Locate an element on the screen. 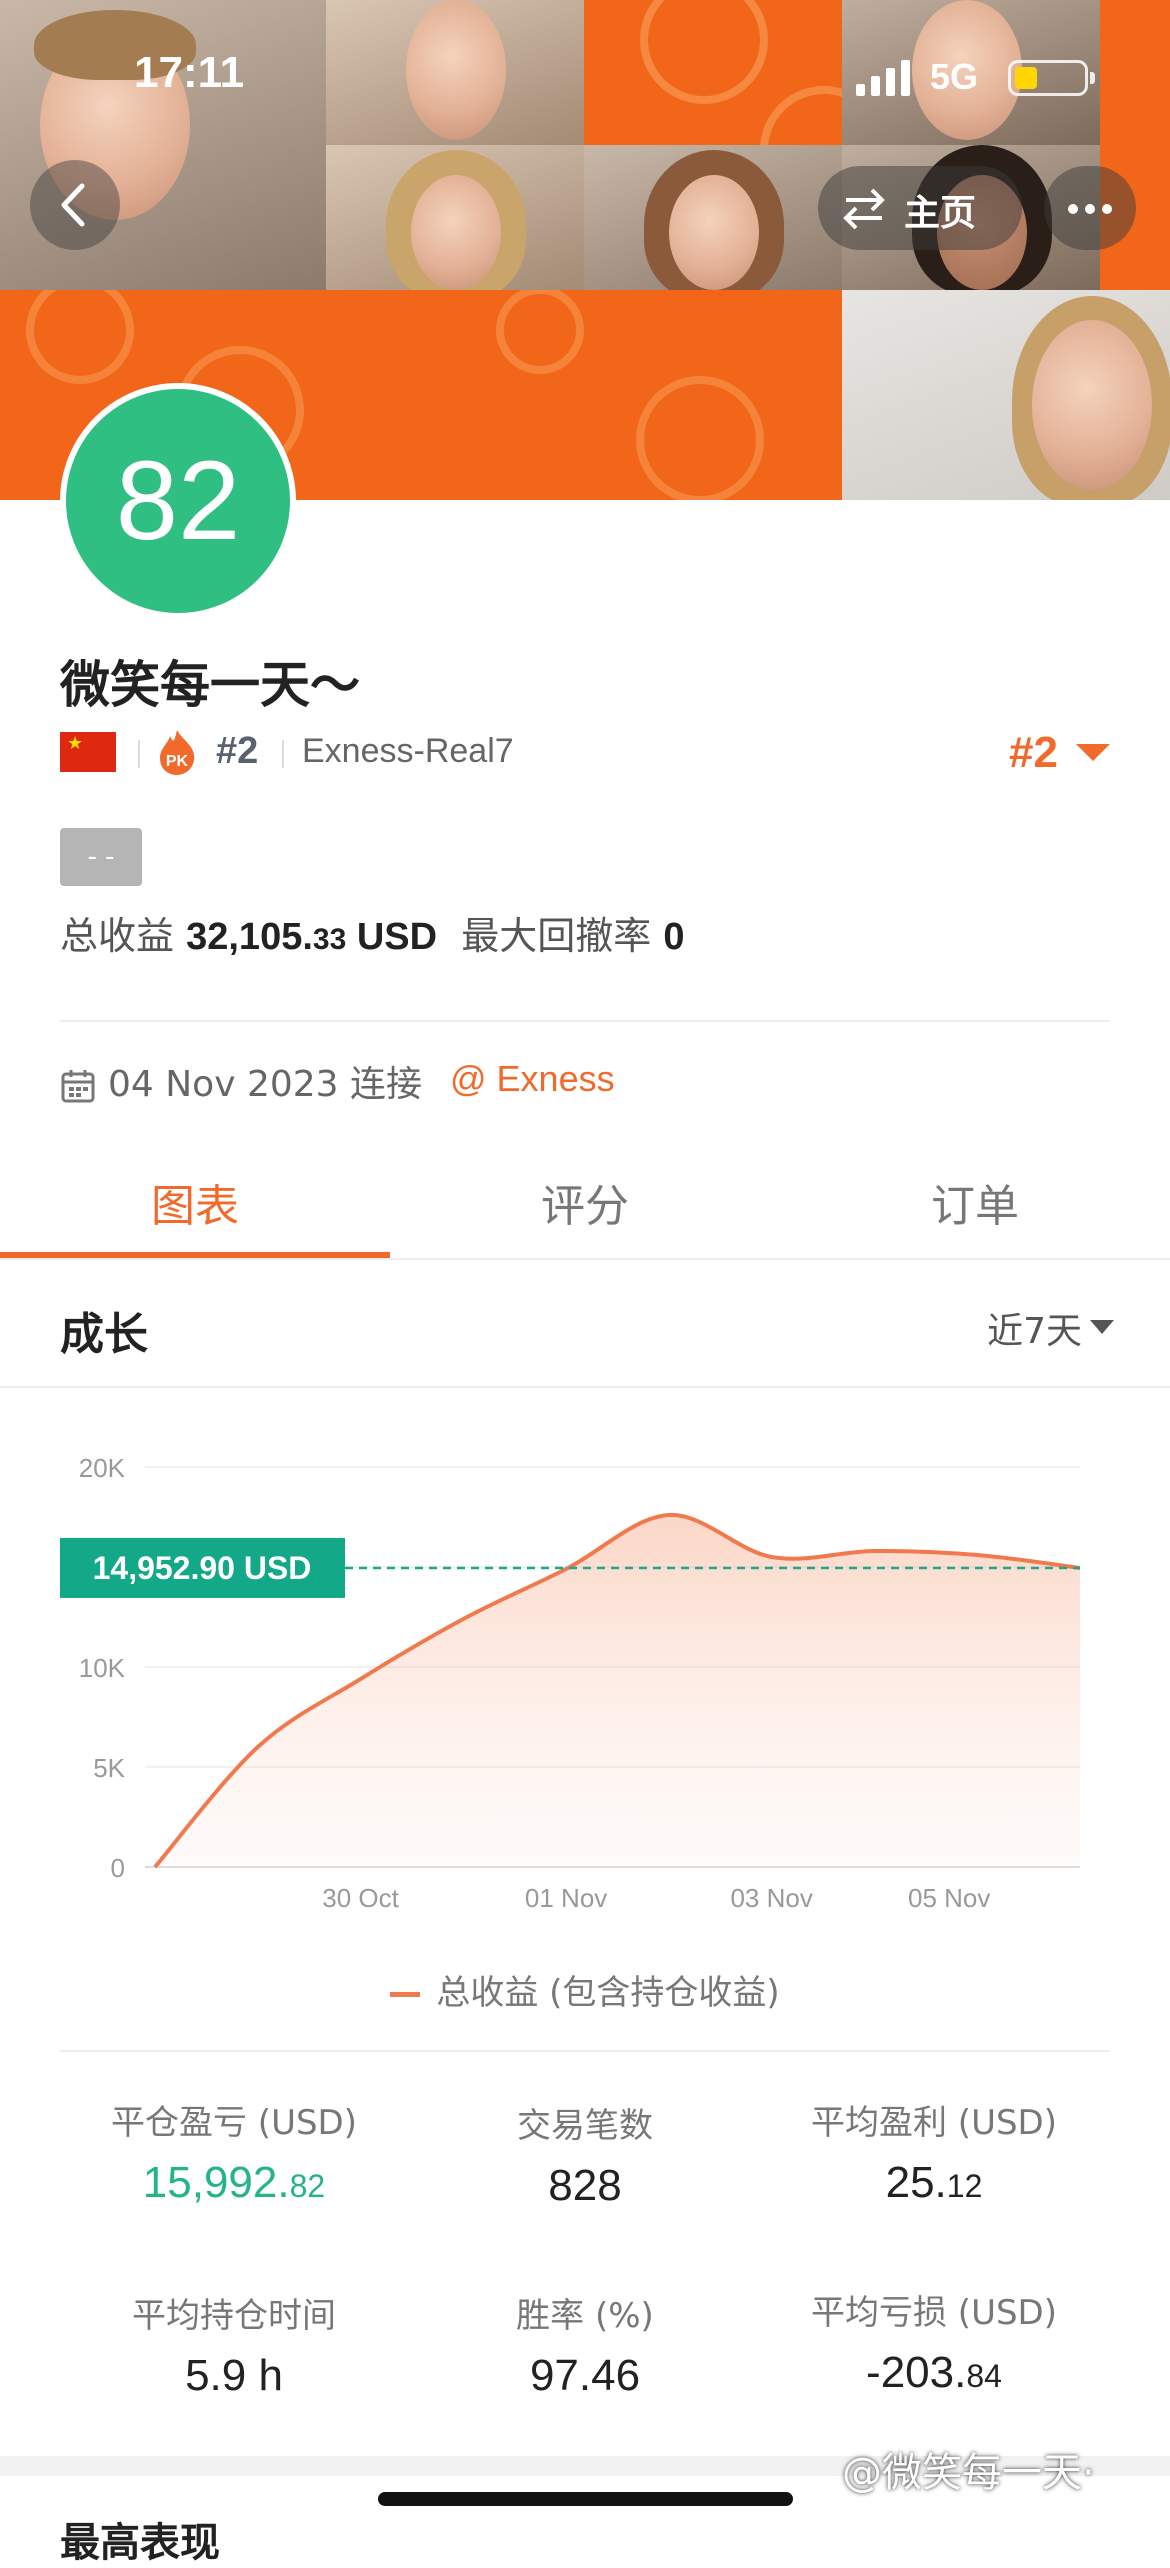  stat-value: 5.9 h is located at coordinates (234, 2376).